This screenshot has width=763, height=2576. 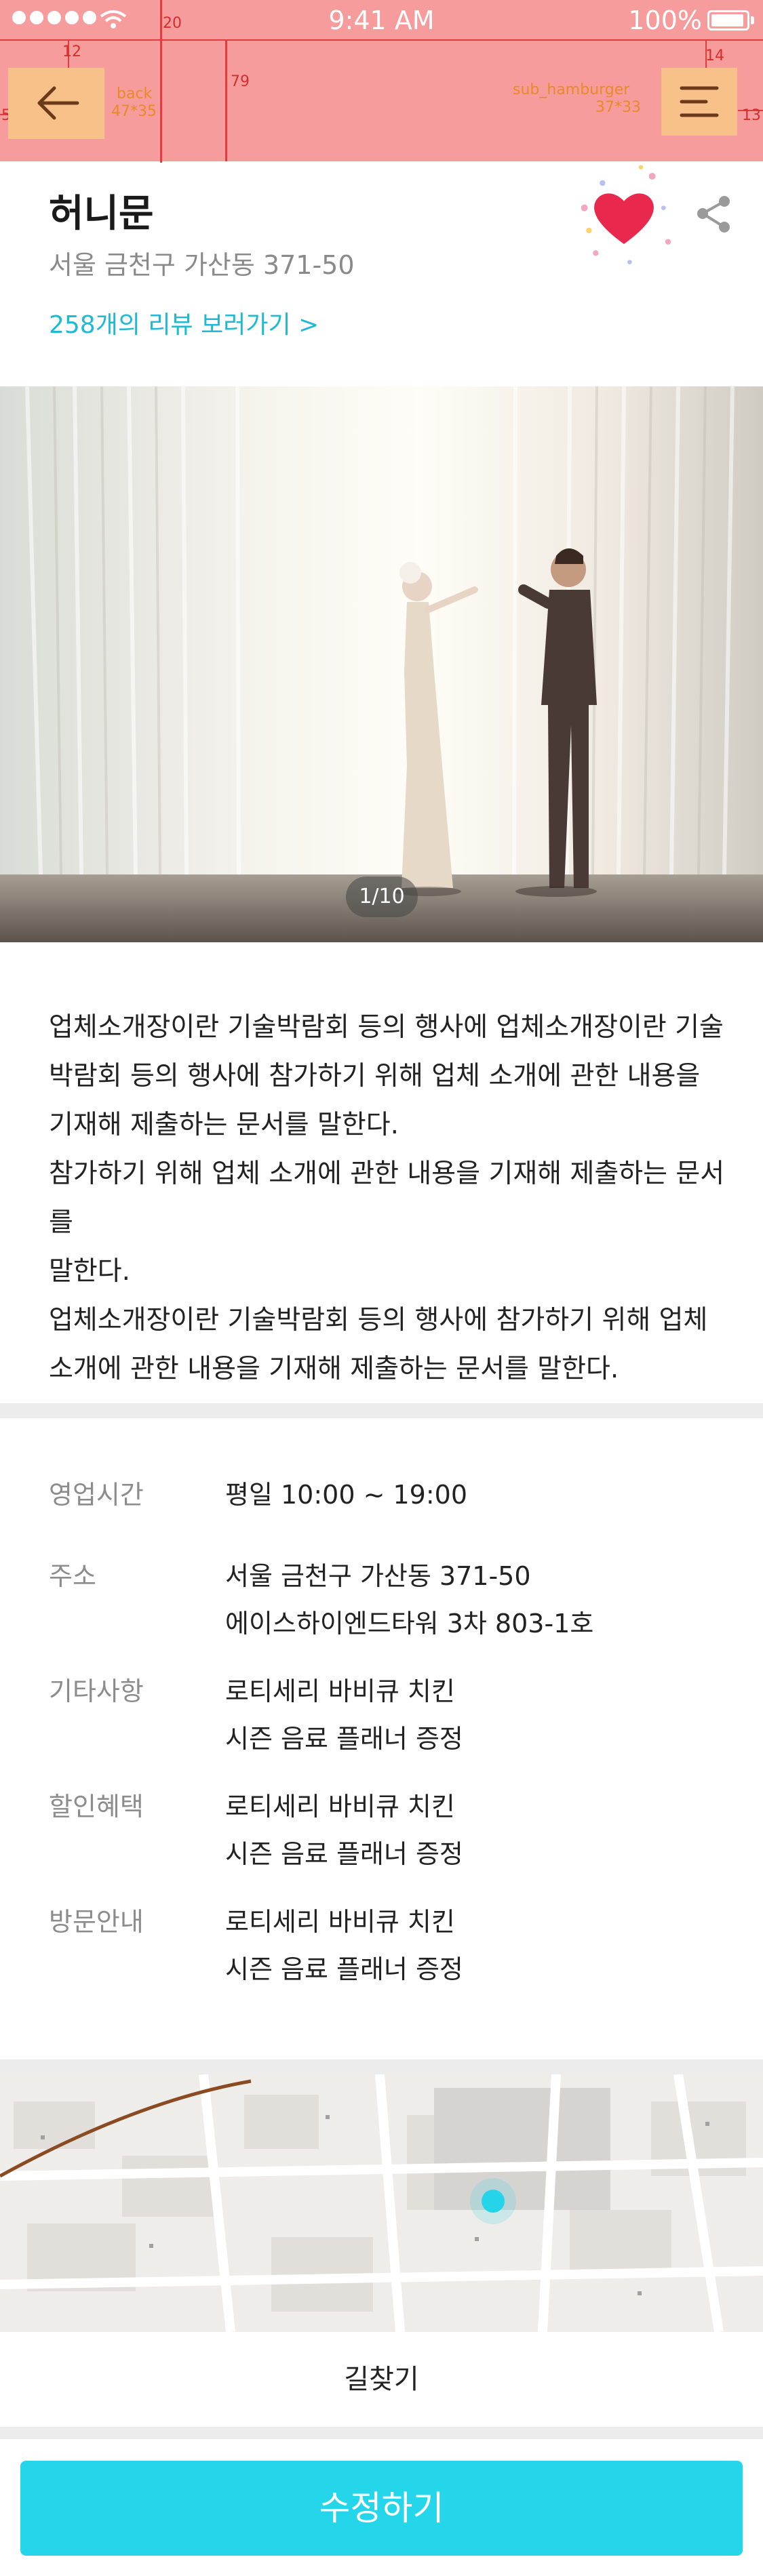 What do you see at coordinates (202, 265) in the screenshot?
I see `shop-address: 서울 금천구 가산동 371-50` at bounding box center [202, 265].